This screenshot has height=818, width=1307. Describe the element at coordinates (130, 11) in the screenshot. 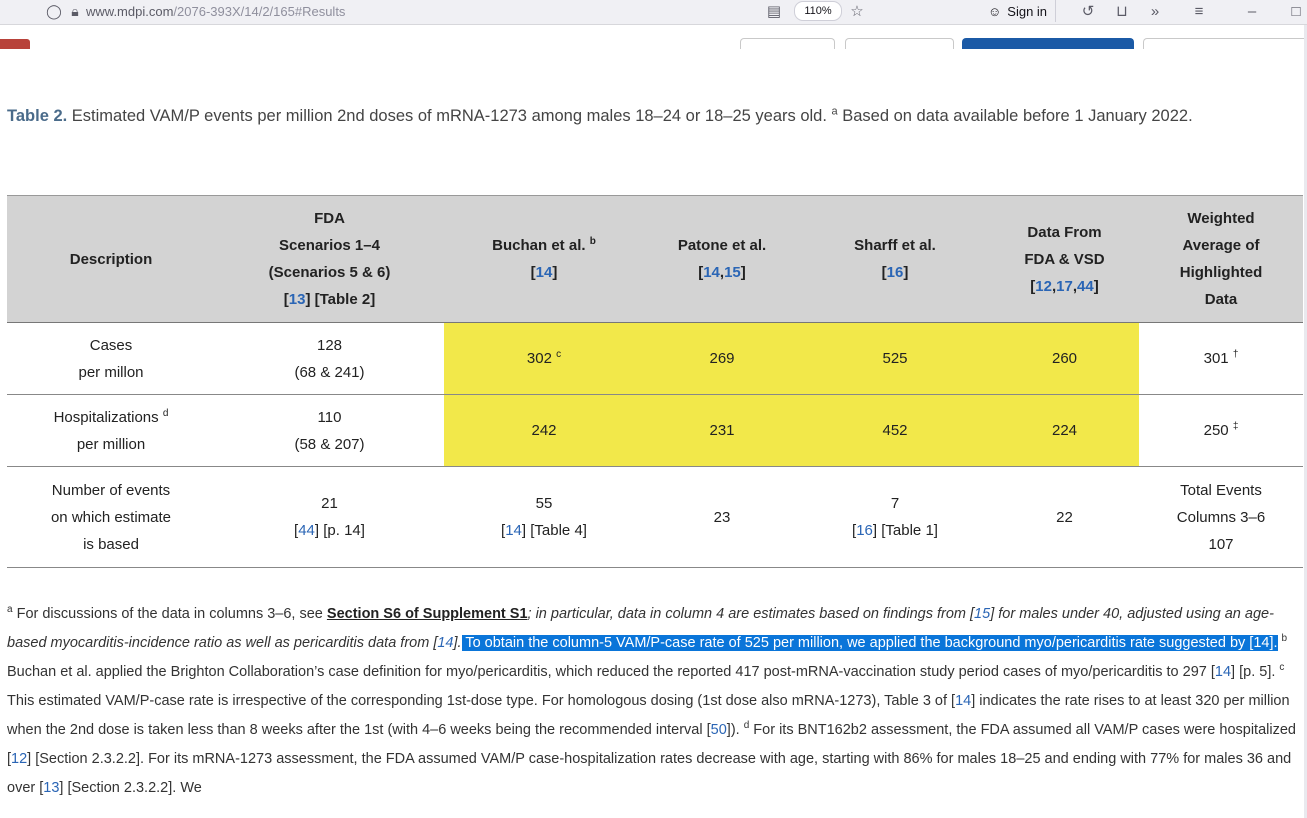

I see `url-host: www.mdpi.com` at that location.